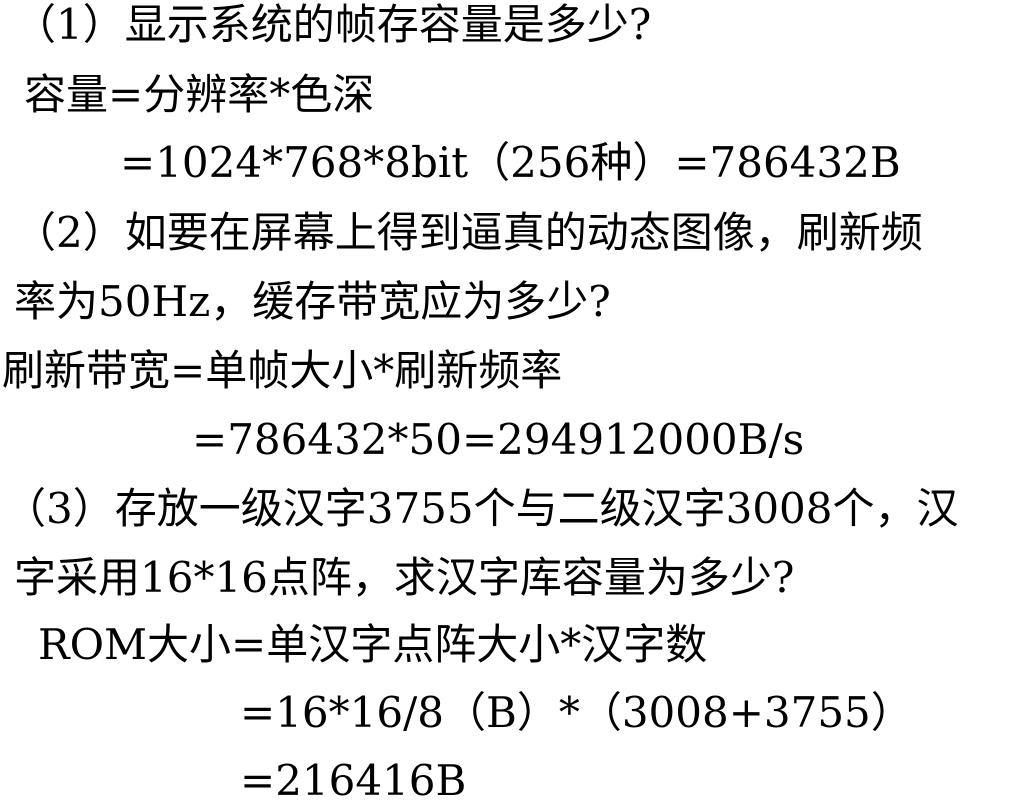 The image size is (1025, 806). What do you see at coordinates (373, 644) in the screenshot?
I see `q3-formula: ROM大小=单汉字点阵大小*汉字数` at bounding box center [373, 644].